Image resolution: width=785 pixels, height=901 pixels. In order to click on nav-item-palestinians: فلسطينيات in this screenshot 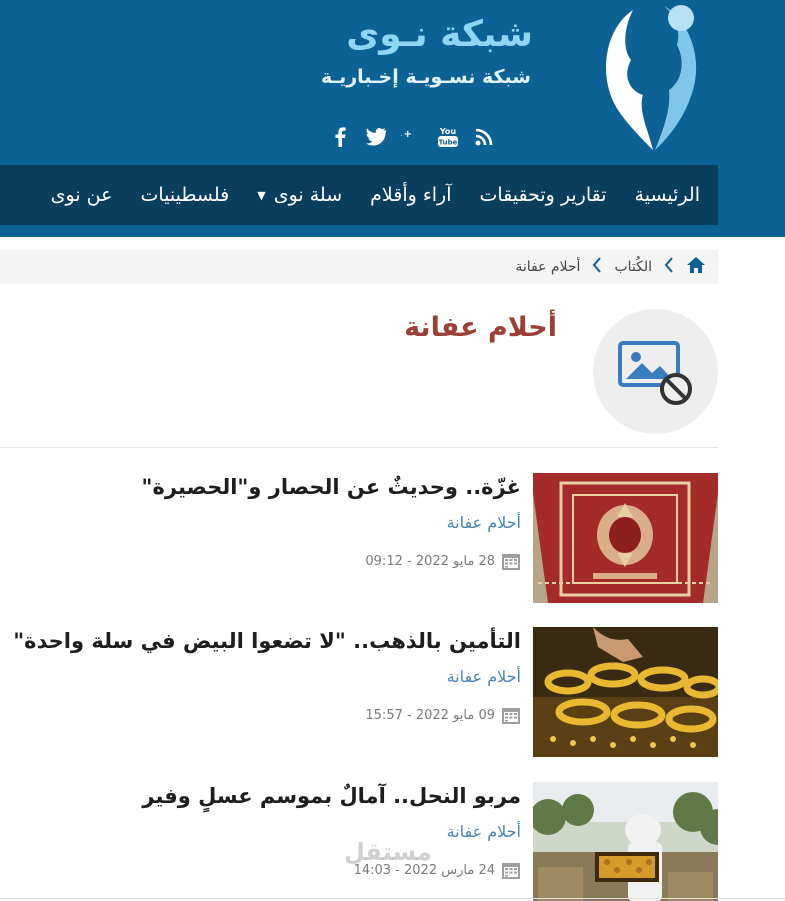, I will do `click(184, 195)`.